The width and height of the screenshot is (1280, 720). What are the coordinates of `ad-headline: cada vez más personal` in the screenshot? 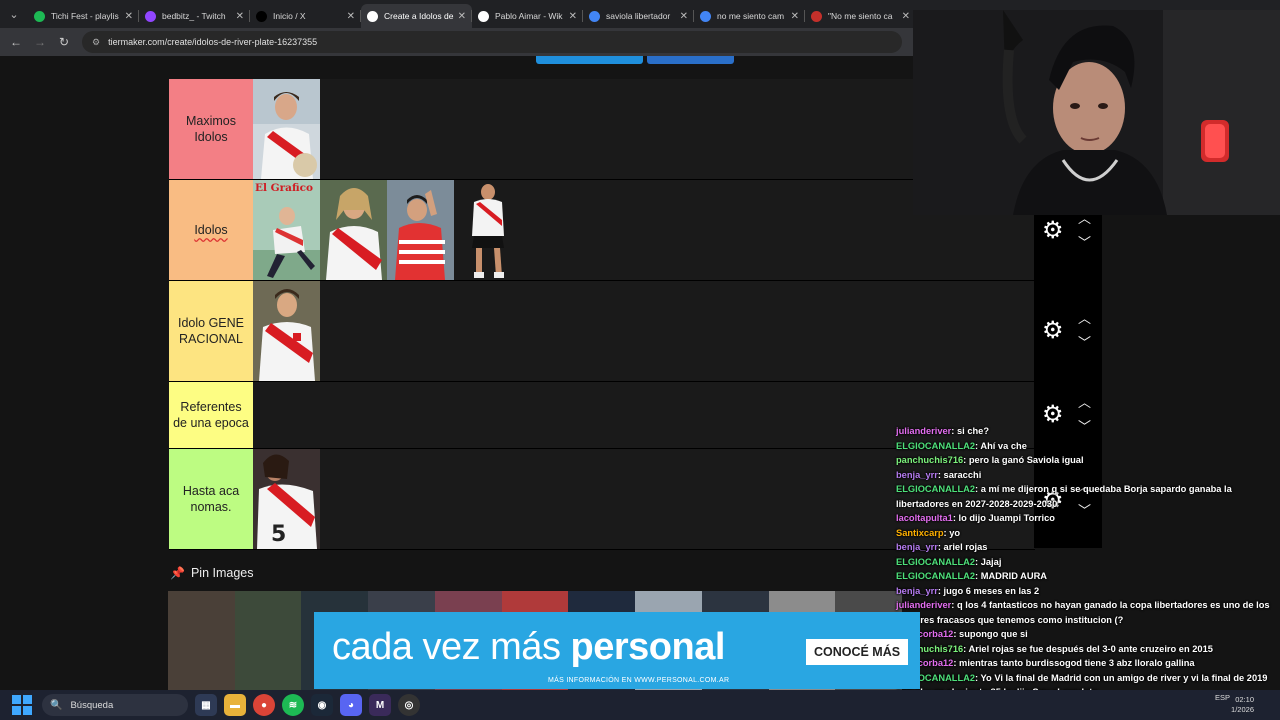 It's located at (528, 647).